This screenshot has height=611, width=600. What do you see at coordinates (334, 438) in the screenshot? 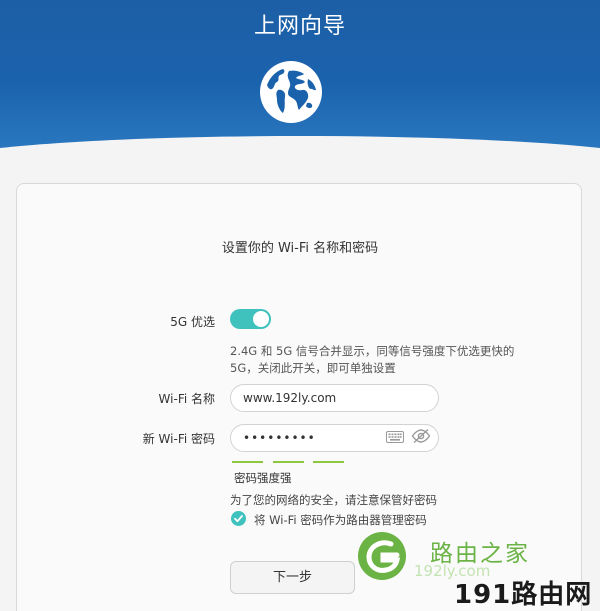
I see `wifi-password-input: •••••••••` at bounding box center [334, 438].